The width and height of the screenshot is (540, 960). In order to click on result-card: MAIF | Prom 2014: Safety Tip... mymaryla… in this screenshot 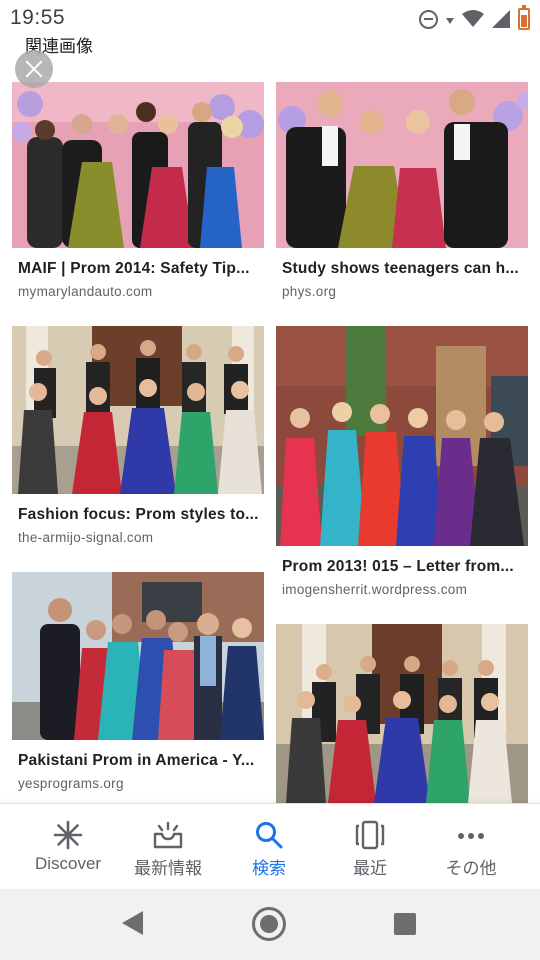, I will do `click(138, 190)`.